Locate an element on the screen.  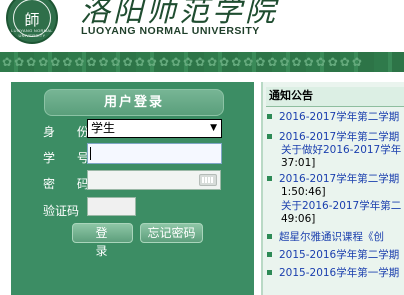
captcha-input is located at coordinates (111, 206).